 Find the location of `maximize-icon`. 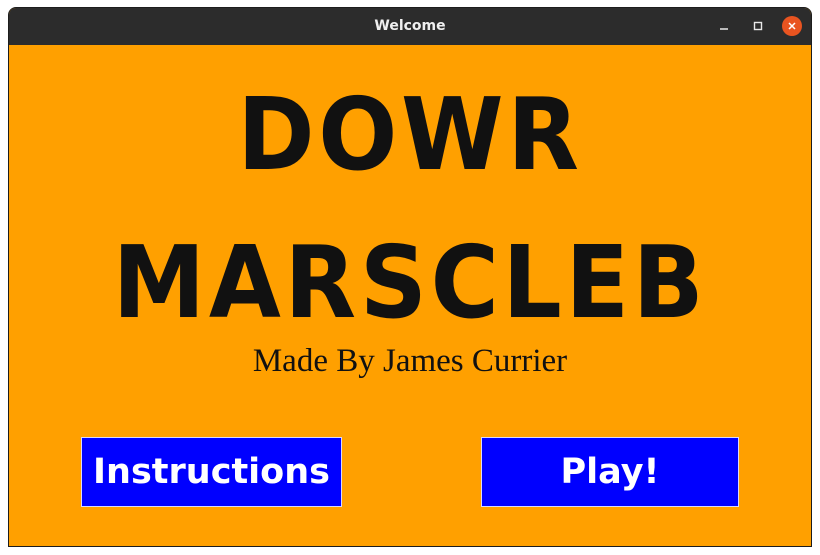

maximize-icon is located at coordinates (758, 26).